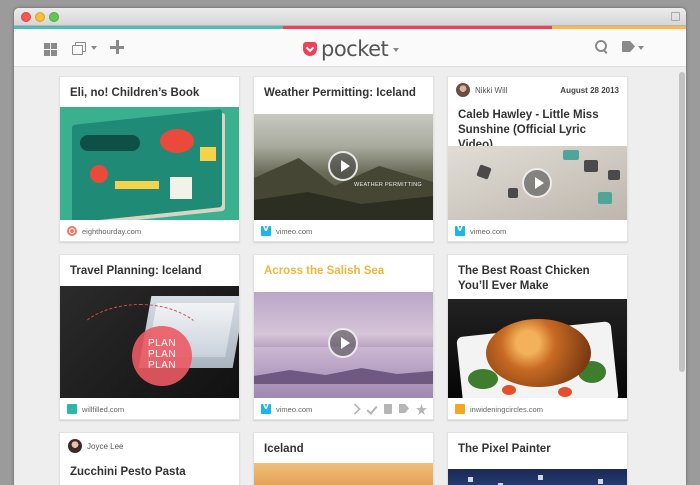 The width and height of the screenshot is (700, 485). I want to click on pocket-logo-icon, so click(310, 49).